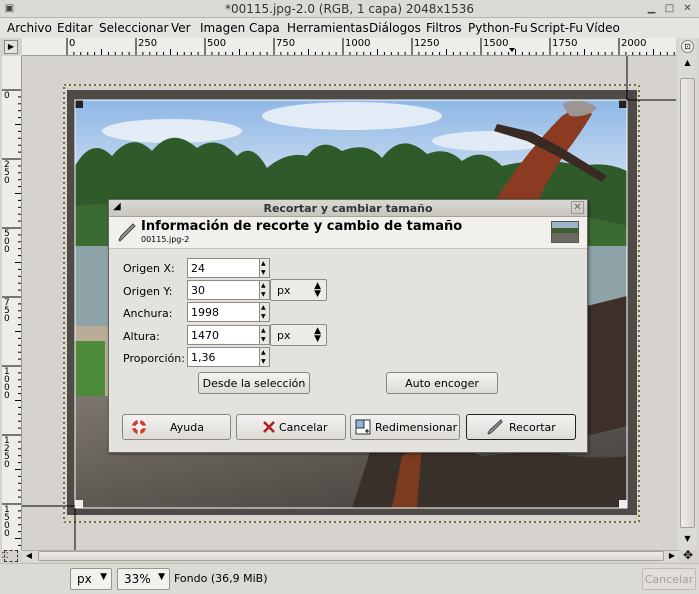 The height and width of the screenshot is (594, 699). Describe the element at coordinates (363, 427) in the screenshot. I see `resize-icon` at that location.